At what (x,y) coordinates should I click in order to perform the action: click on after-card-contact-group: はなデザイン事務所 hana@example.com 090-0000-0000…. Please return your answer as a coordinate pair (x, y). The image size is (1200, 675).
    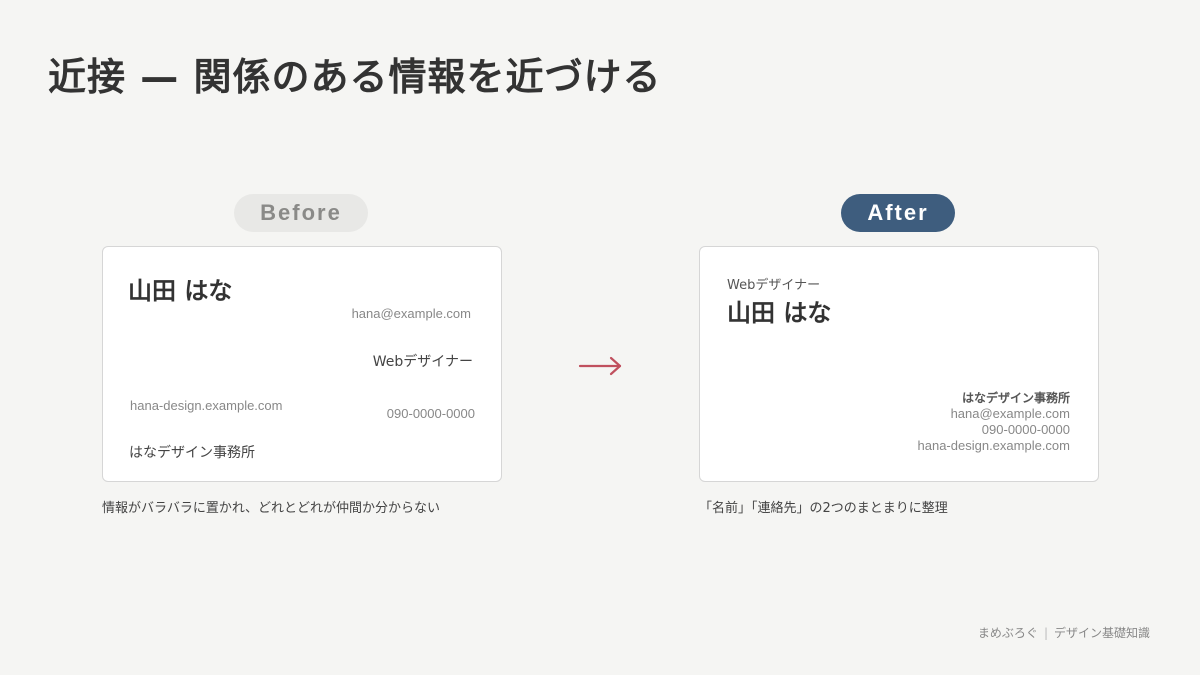
    Looking at the image, I should click on (994, 422).